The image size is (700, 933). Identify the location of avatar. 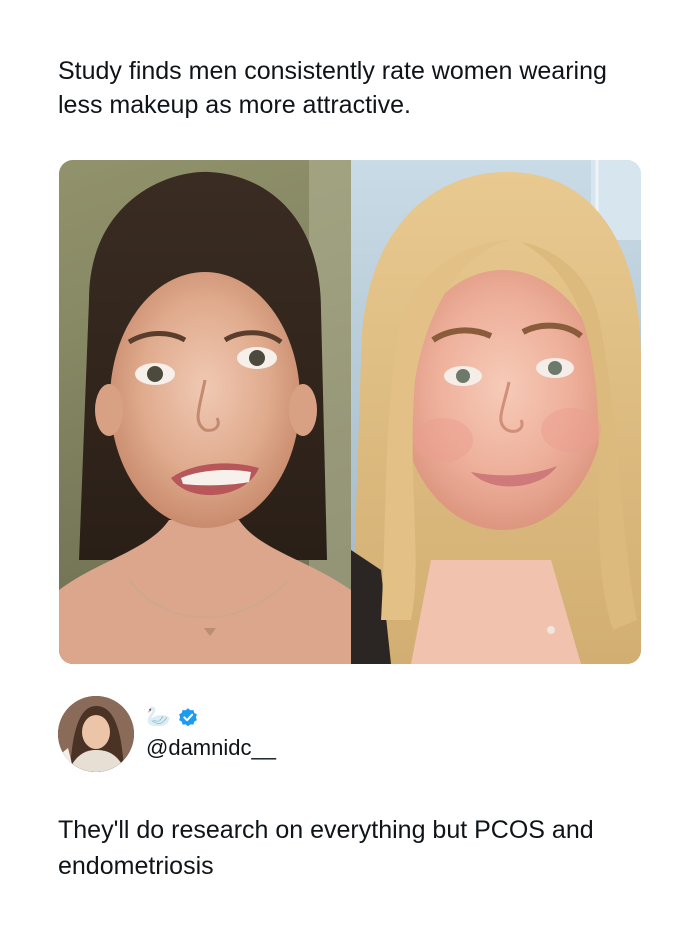
(96, 734).